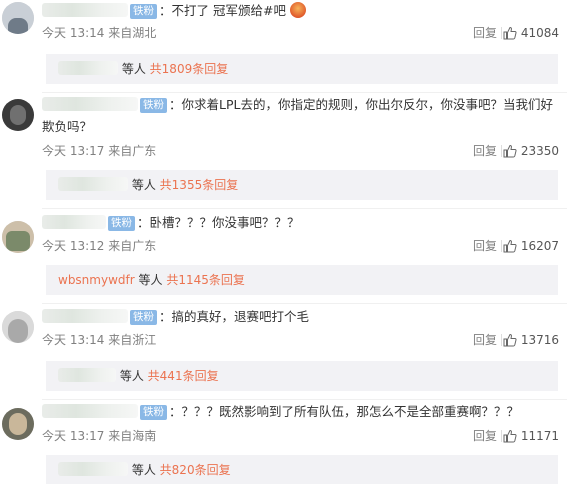  Describe the element at coordinates (539, 151) in the screenshot. I see `like-count: 23350` at that location.